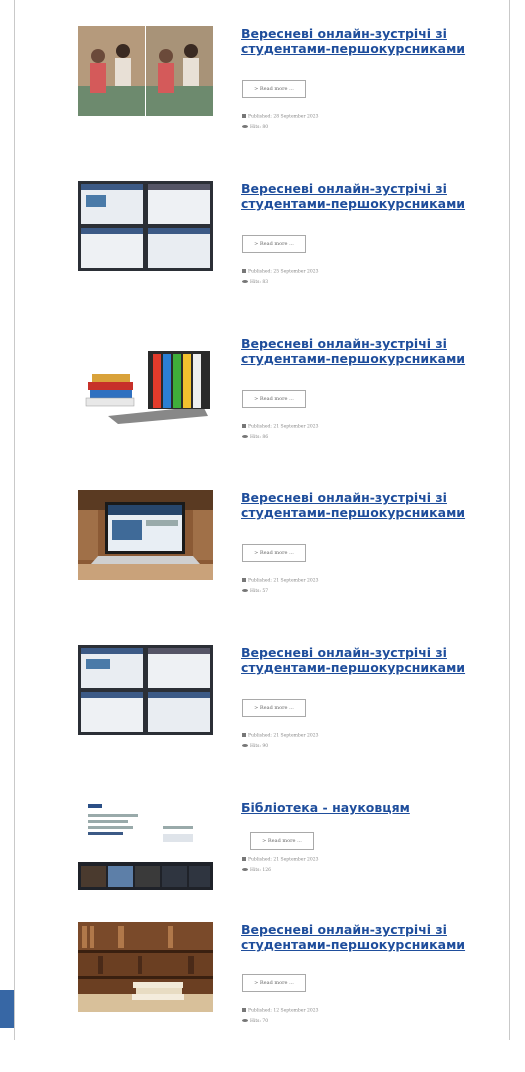 Image resolution: width=525 pixels, height=1072 pixels. I want to click on article-title-link: Бібліотека - науковцям, so click(361, 807).